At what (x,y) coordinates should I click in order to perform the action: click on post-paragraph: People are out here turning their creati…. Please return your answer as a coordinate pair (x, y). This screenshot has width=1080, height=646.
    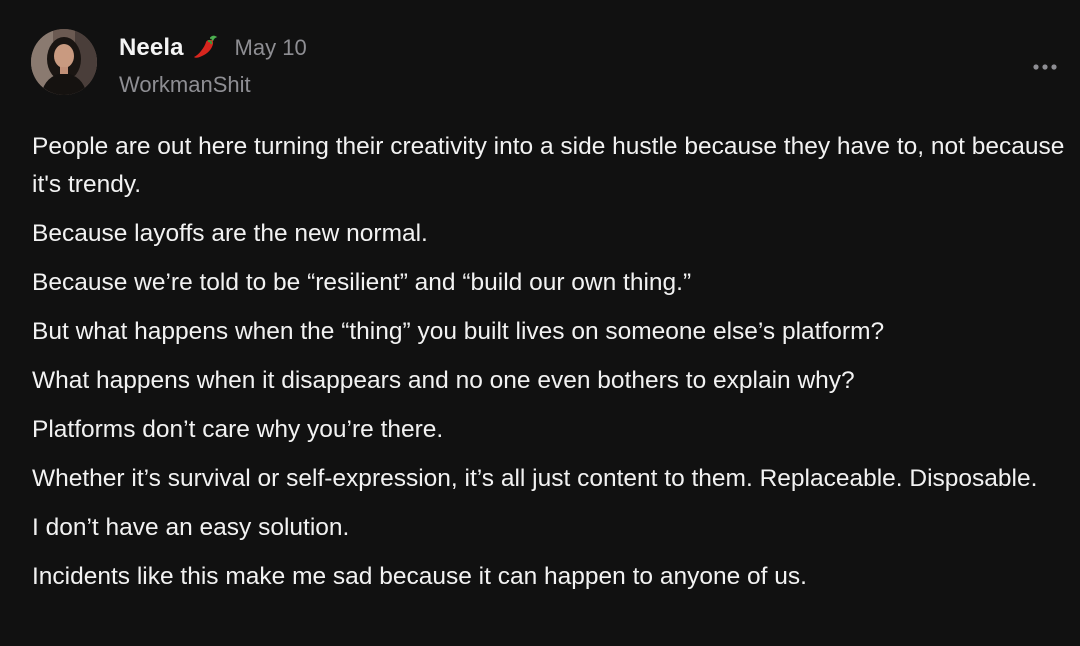
    Looking at the image, I should click on (548, 165).